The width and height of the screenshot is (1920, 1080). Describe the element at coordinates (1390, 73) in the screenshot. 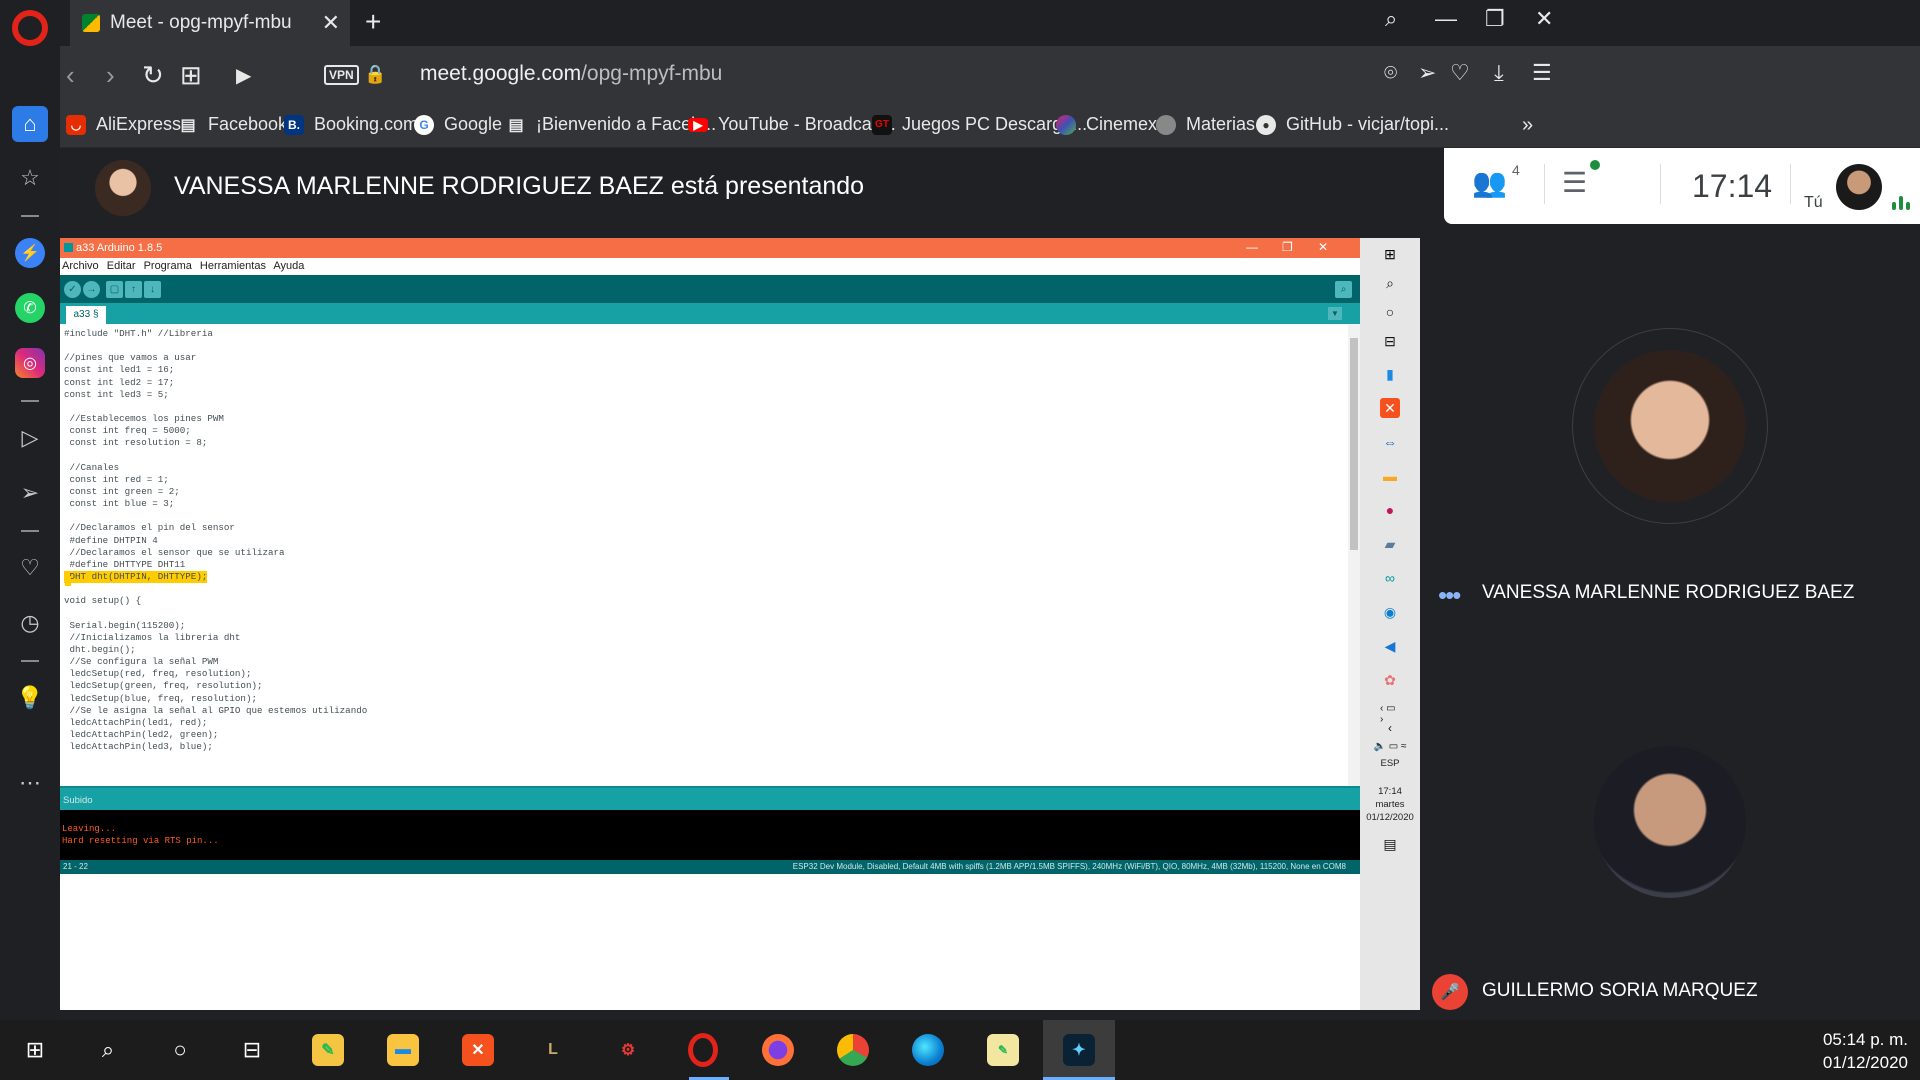

I see `snapshot-icon: ⌾` at that location.